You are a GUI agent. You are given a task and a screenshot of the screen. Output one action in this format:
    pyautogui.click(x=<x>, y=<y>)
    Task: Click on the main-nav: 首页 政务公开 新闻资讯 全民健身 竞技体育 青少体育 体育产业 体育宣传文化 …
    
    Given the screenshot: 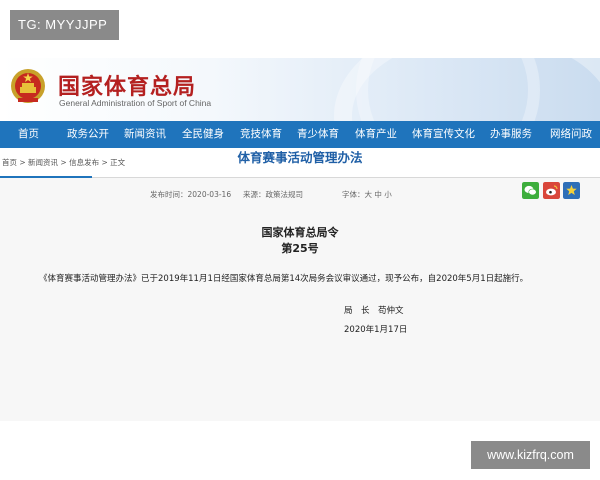 What is the action you would take?
    pyautogui.click(x=300, y=134)
    